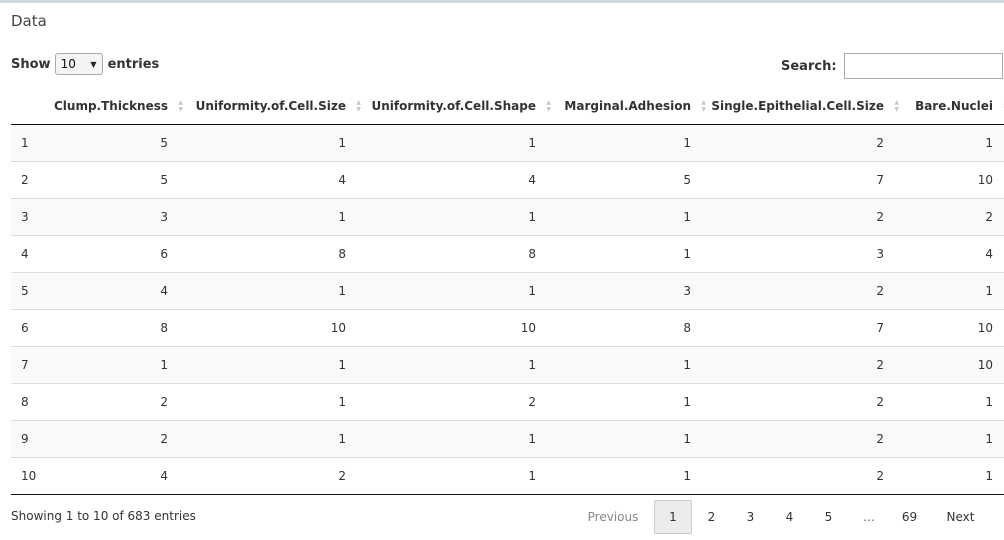  I want to click on page-button-1: 1, so click(673, 517).